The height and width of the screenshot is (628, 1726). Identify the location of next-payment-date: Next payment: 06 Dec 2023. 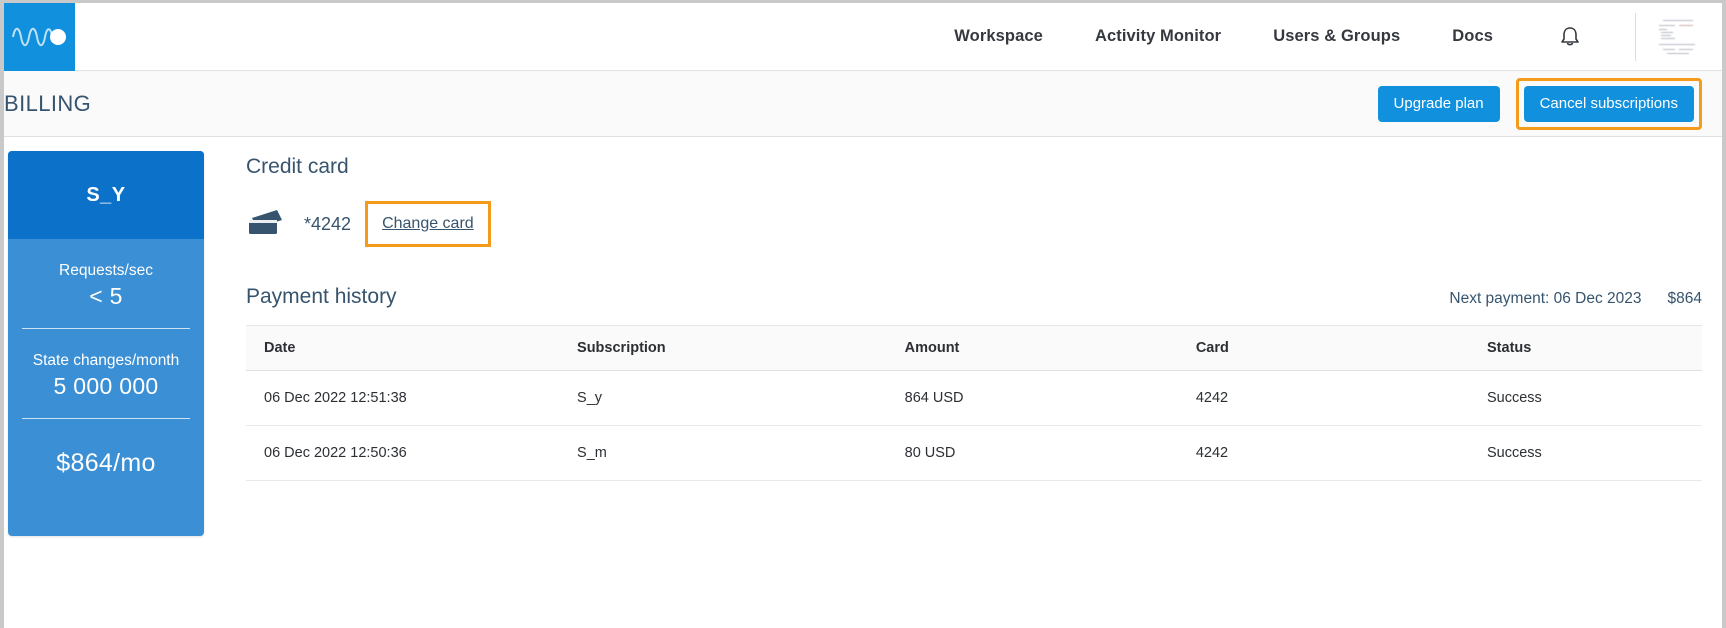
(1545, 298).